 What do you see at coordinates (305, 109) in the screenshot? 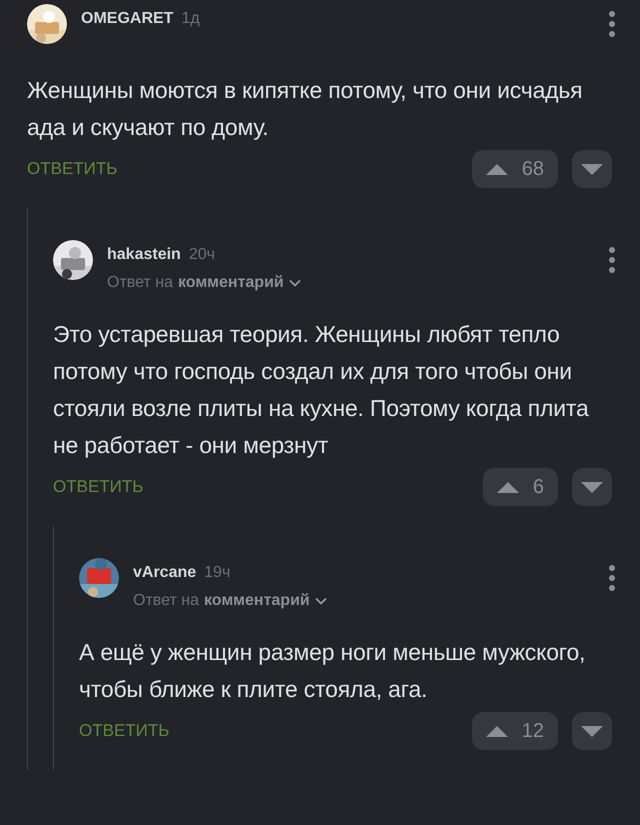
I see `comment-text: Женщины моются в кипятке потому, что они исчадья ада и скучают по дому.` at bounding box center [305, 109].